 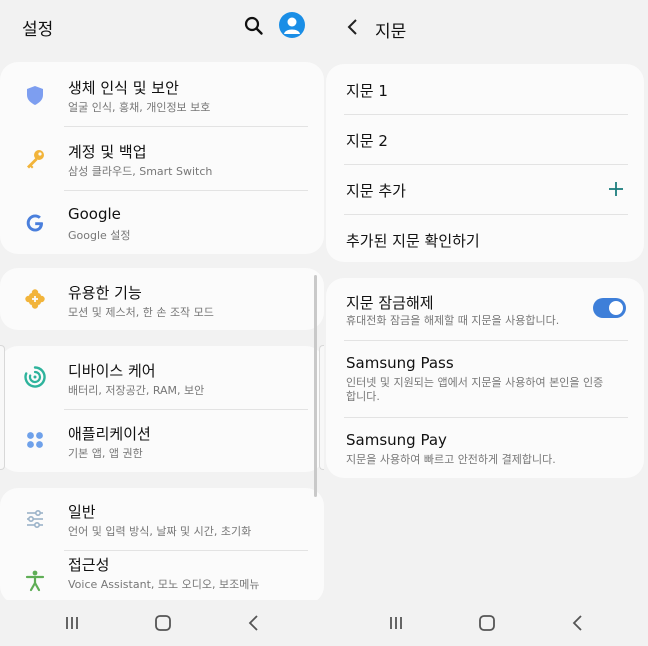 I want to click on item-subtitle: Voice Assistant, 모노 오디오, 보조메뉴, so click(x=164, y=584).